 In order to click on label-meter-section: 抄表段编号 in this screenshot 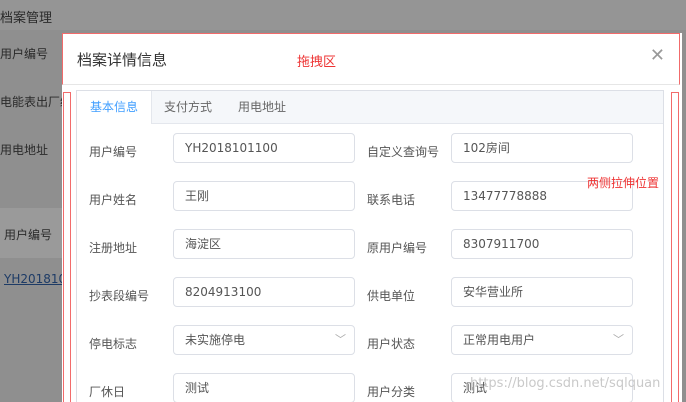, I will do `click(119, 296)`.